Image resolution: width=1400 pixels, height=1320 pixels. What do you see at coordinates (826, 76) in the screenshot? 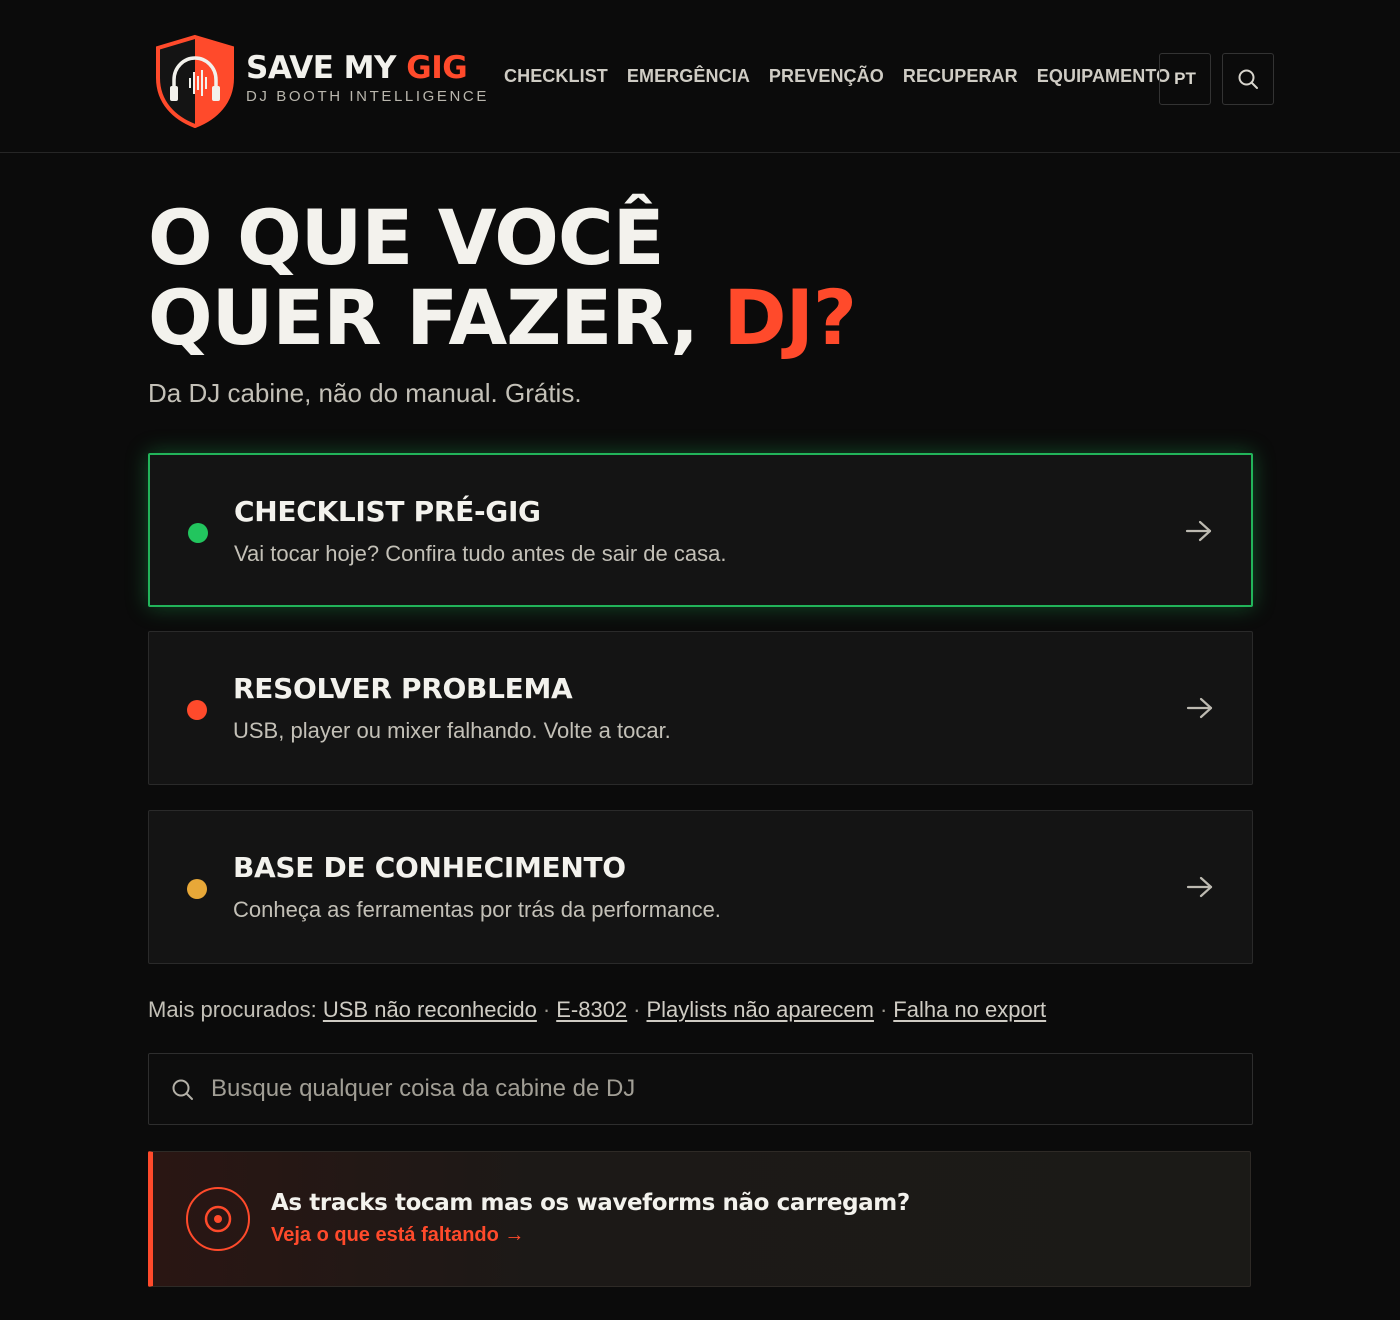
I see `nav-prevencao: PREVENÇÃO` at bounding box center [826, 76].